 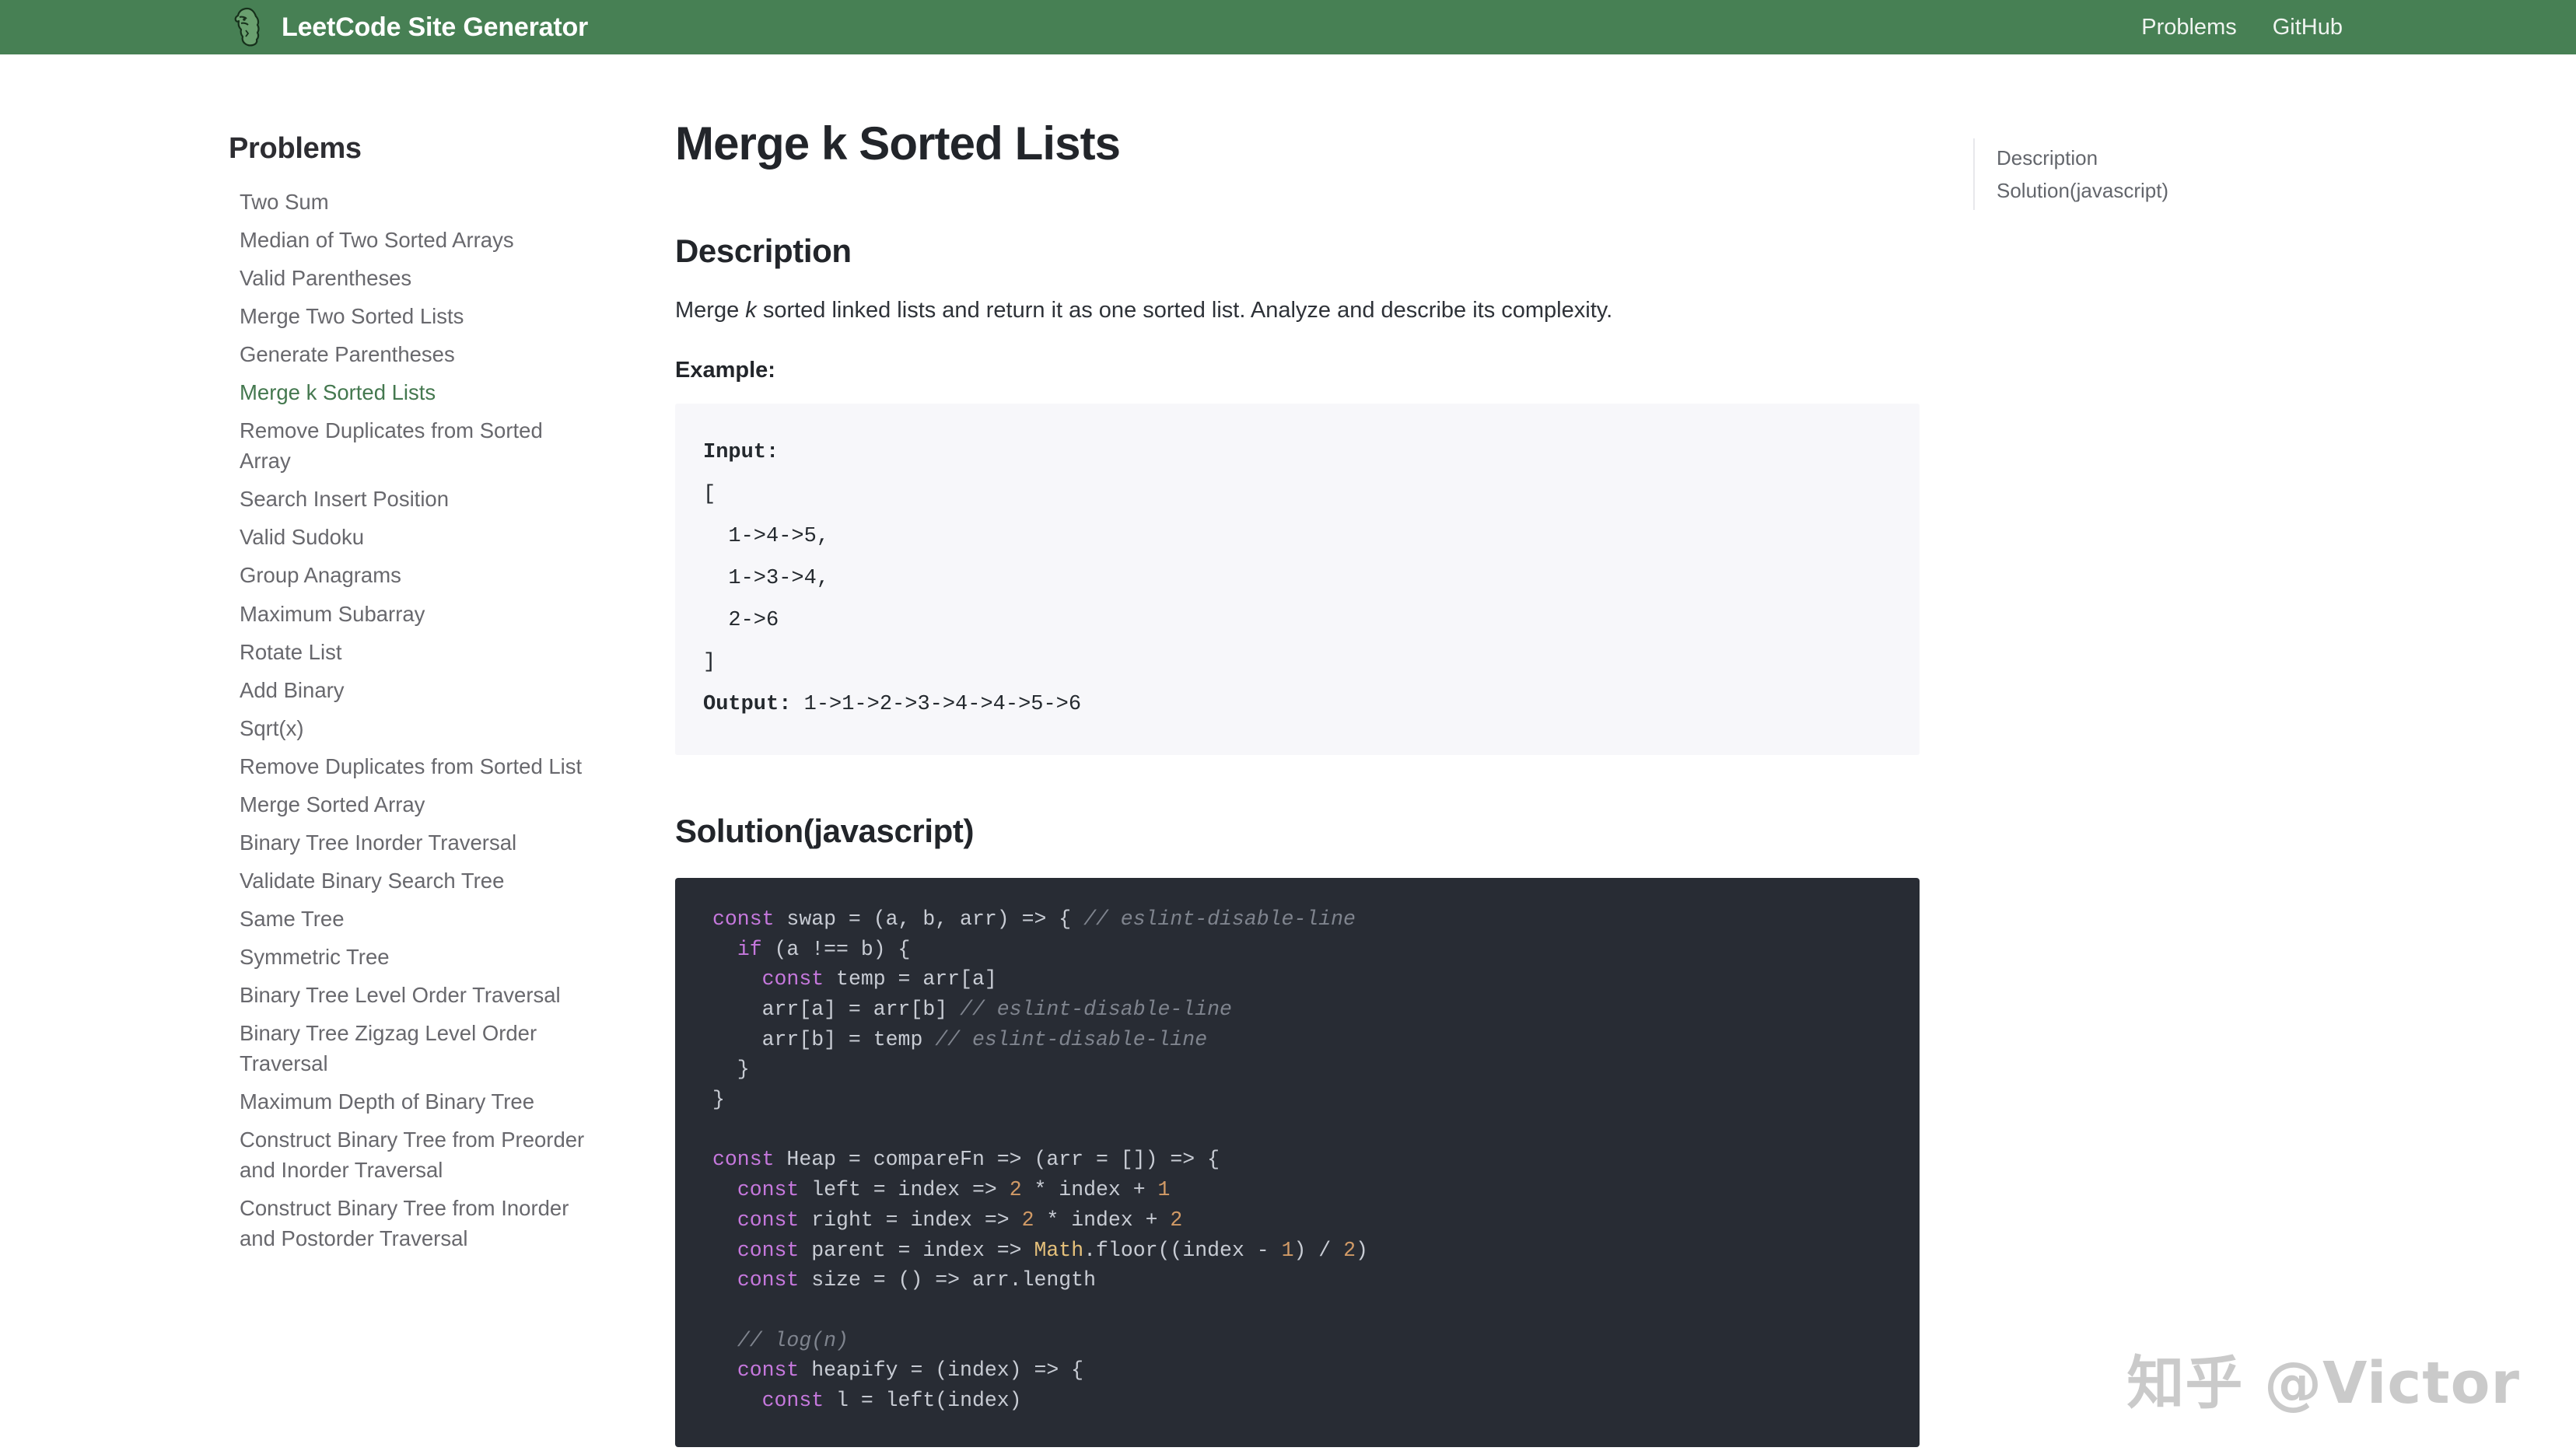 I want to click on list-item: Binary Tree Zigzag Level Order Traversal, so click(x=409, y=1048).